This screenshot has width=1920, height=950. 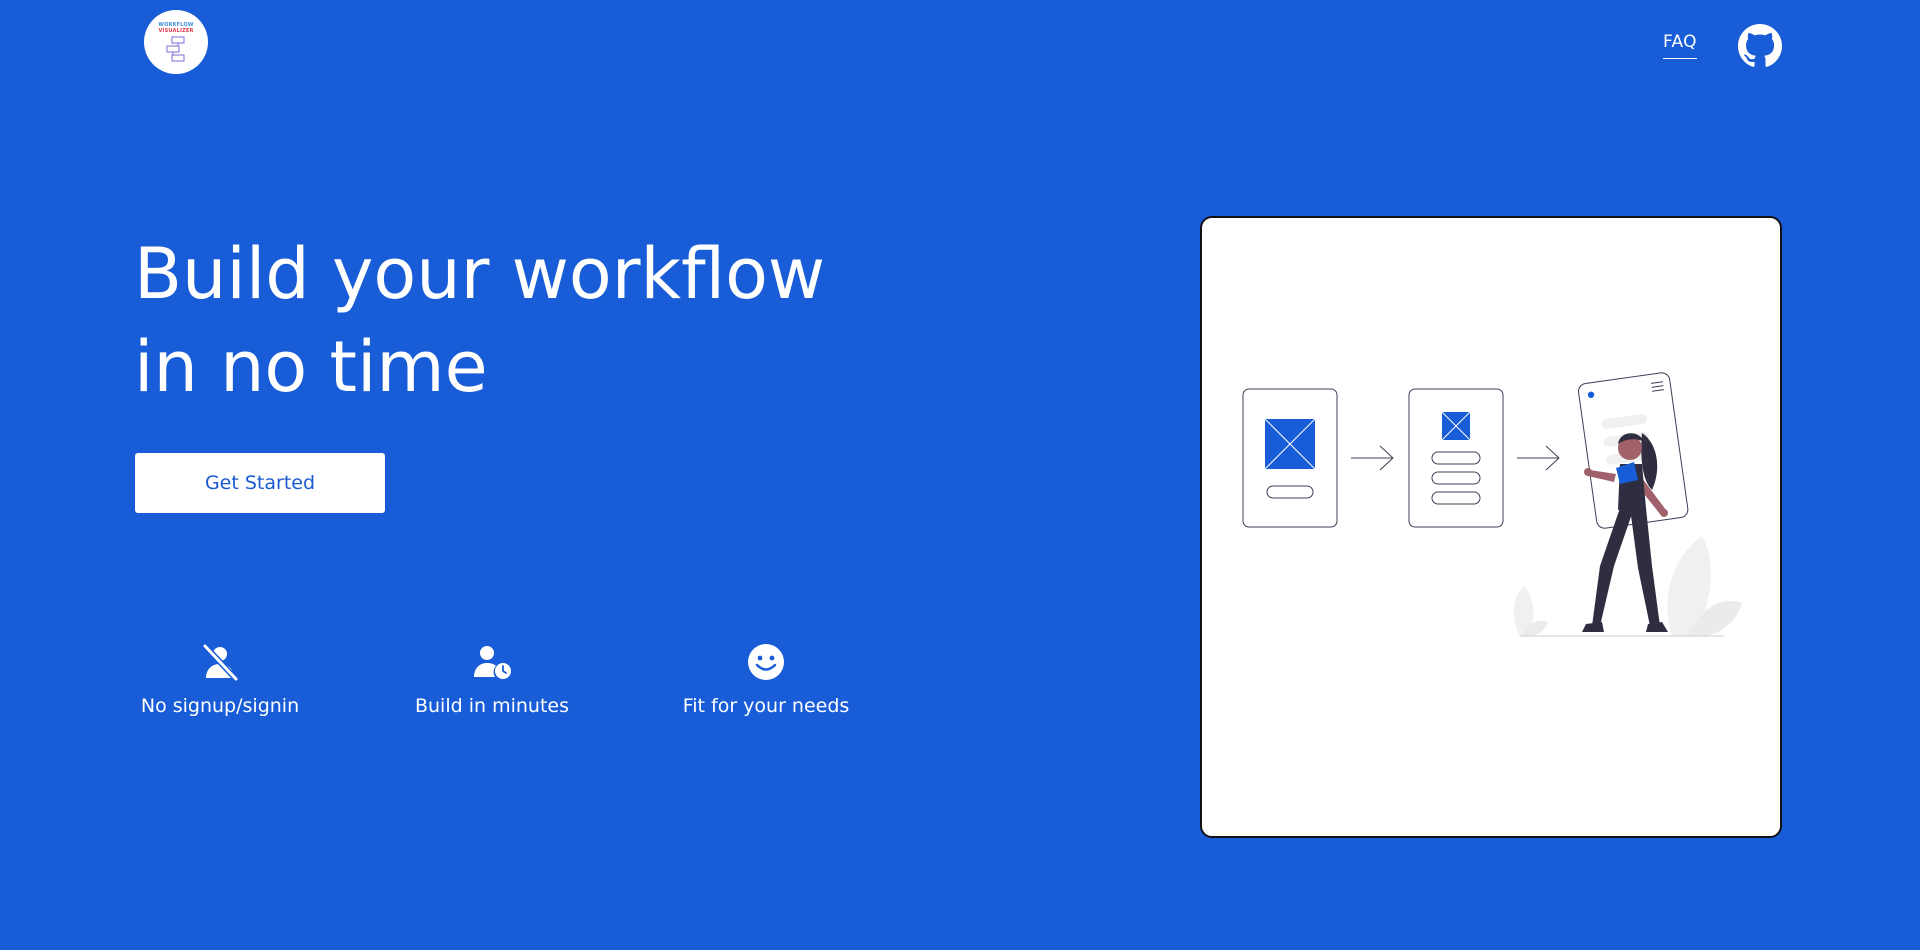 I want to click on plants, so click(x=1627, y=586).